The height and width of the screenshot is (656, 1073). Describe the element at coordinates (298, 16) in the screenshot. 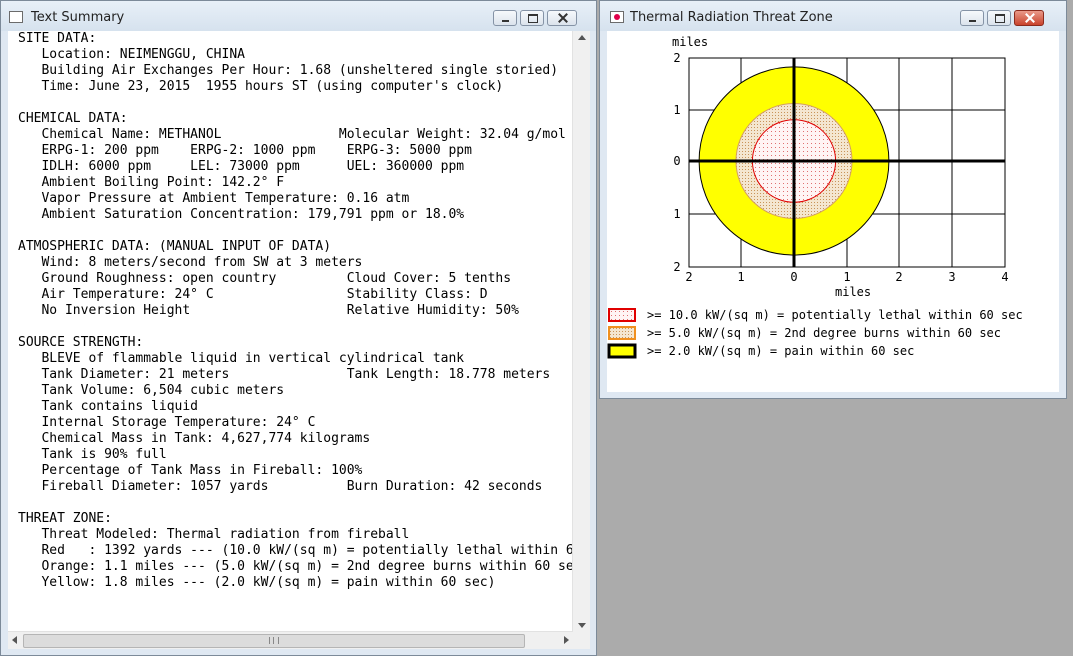

I see `text-summary-titlebar: Text Summary` at that location.